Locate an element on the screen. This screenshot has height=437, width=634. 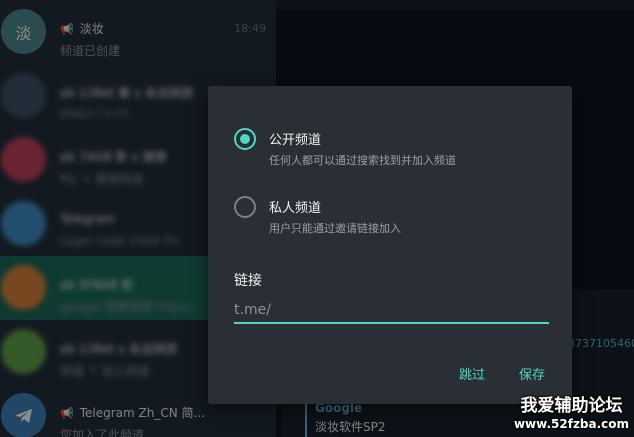
radio-selected-icon is located at coordinates (245, 139).